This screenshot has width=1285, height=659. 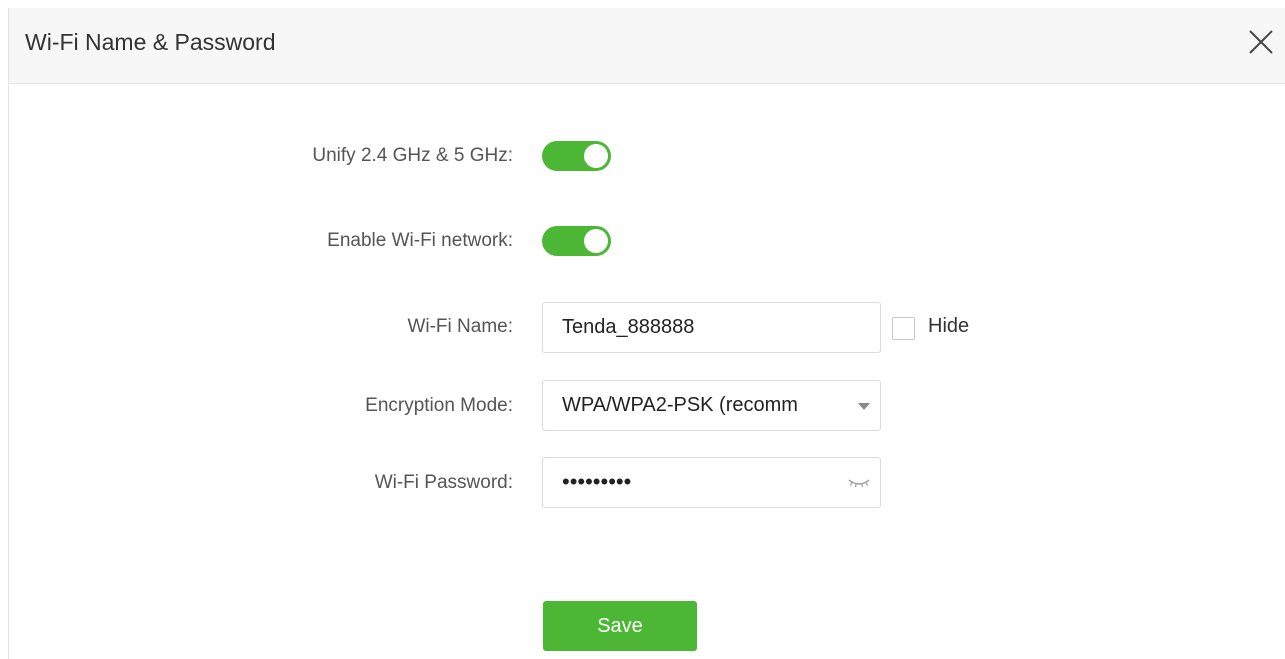 What do you see at coordinates (597, 481) in the screenshot?
I see `password-masked-value: •••••••••` at bounding box center [597, 481].